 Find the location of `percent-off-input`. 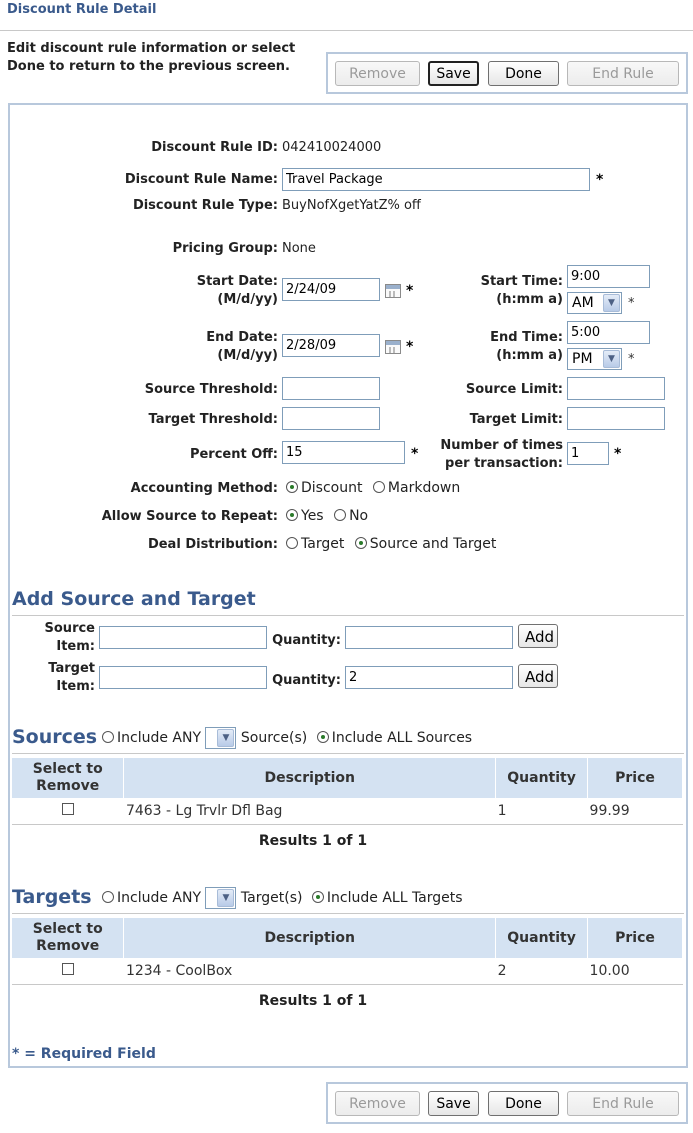

percent-off-input is located at coordinates (343, 452).